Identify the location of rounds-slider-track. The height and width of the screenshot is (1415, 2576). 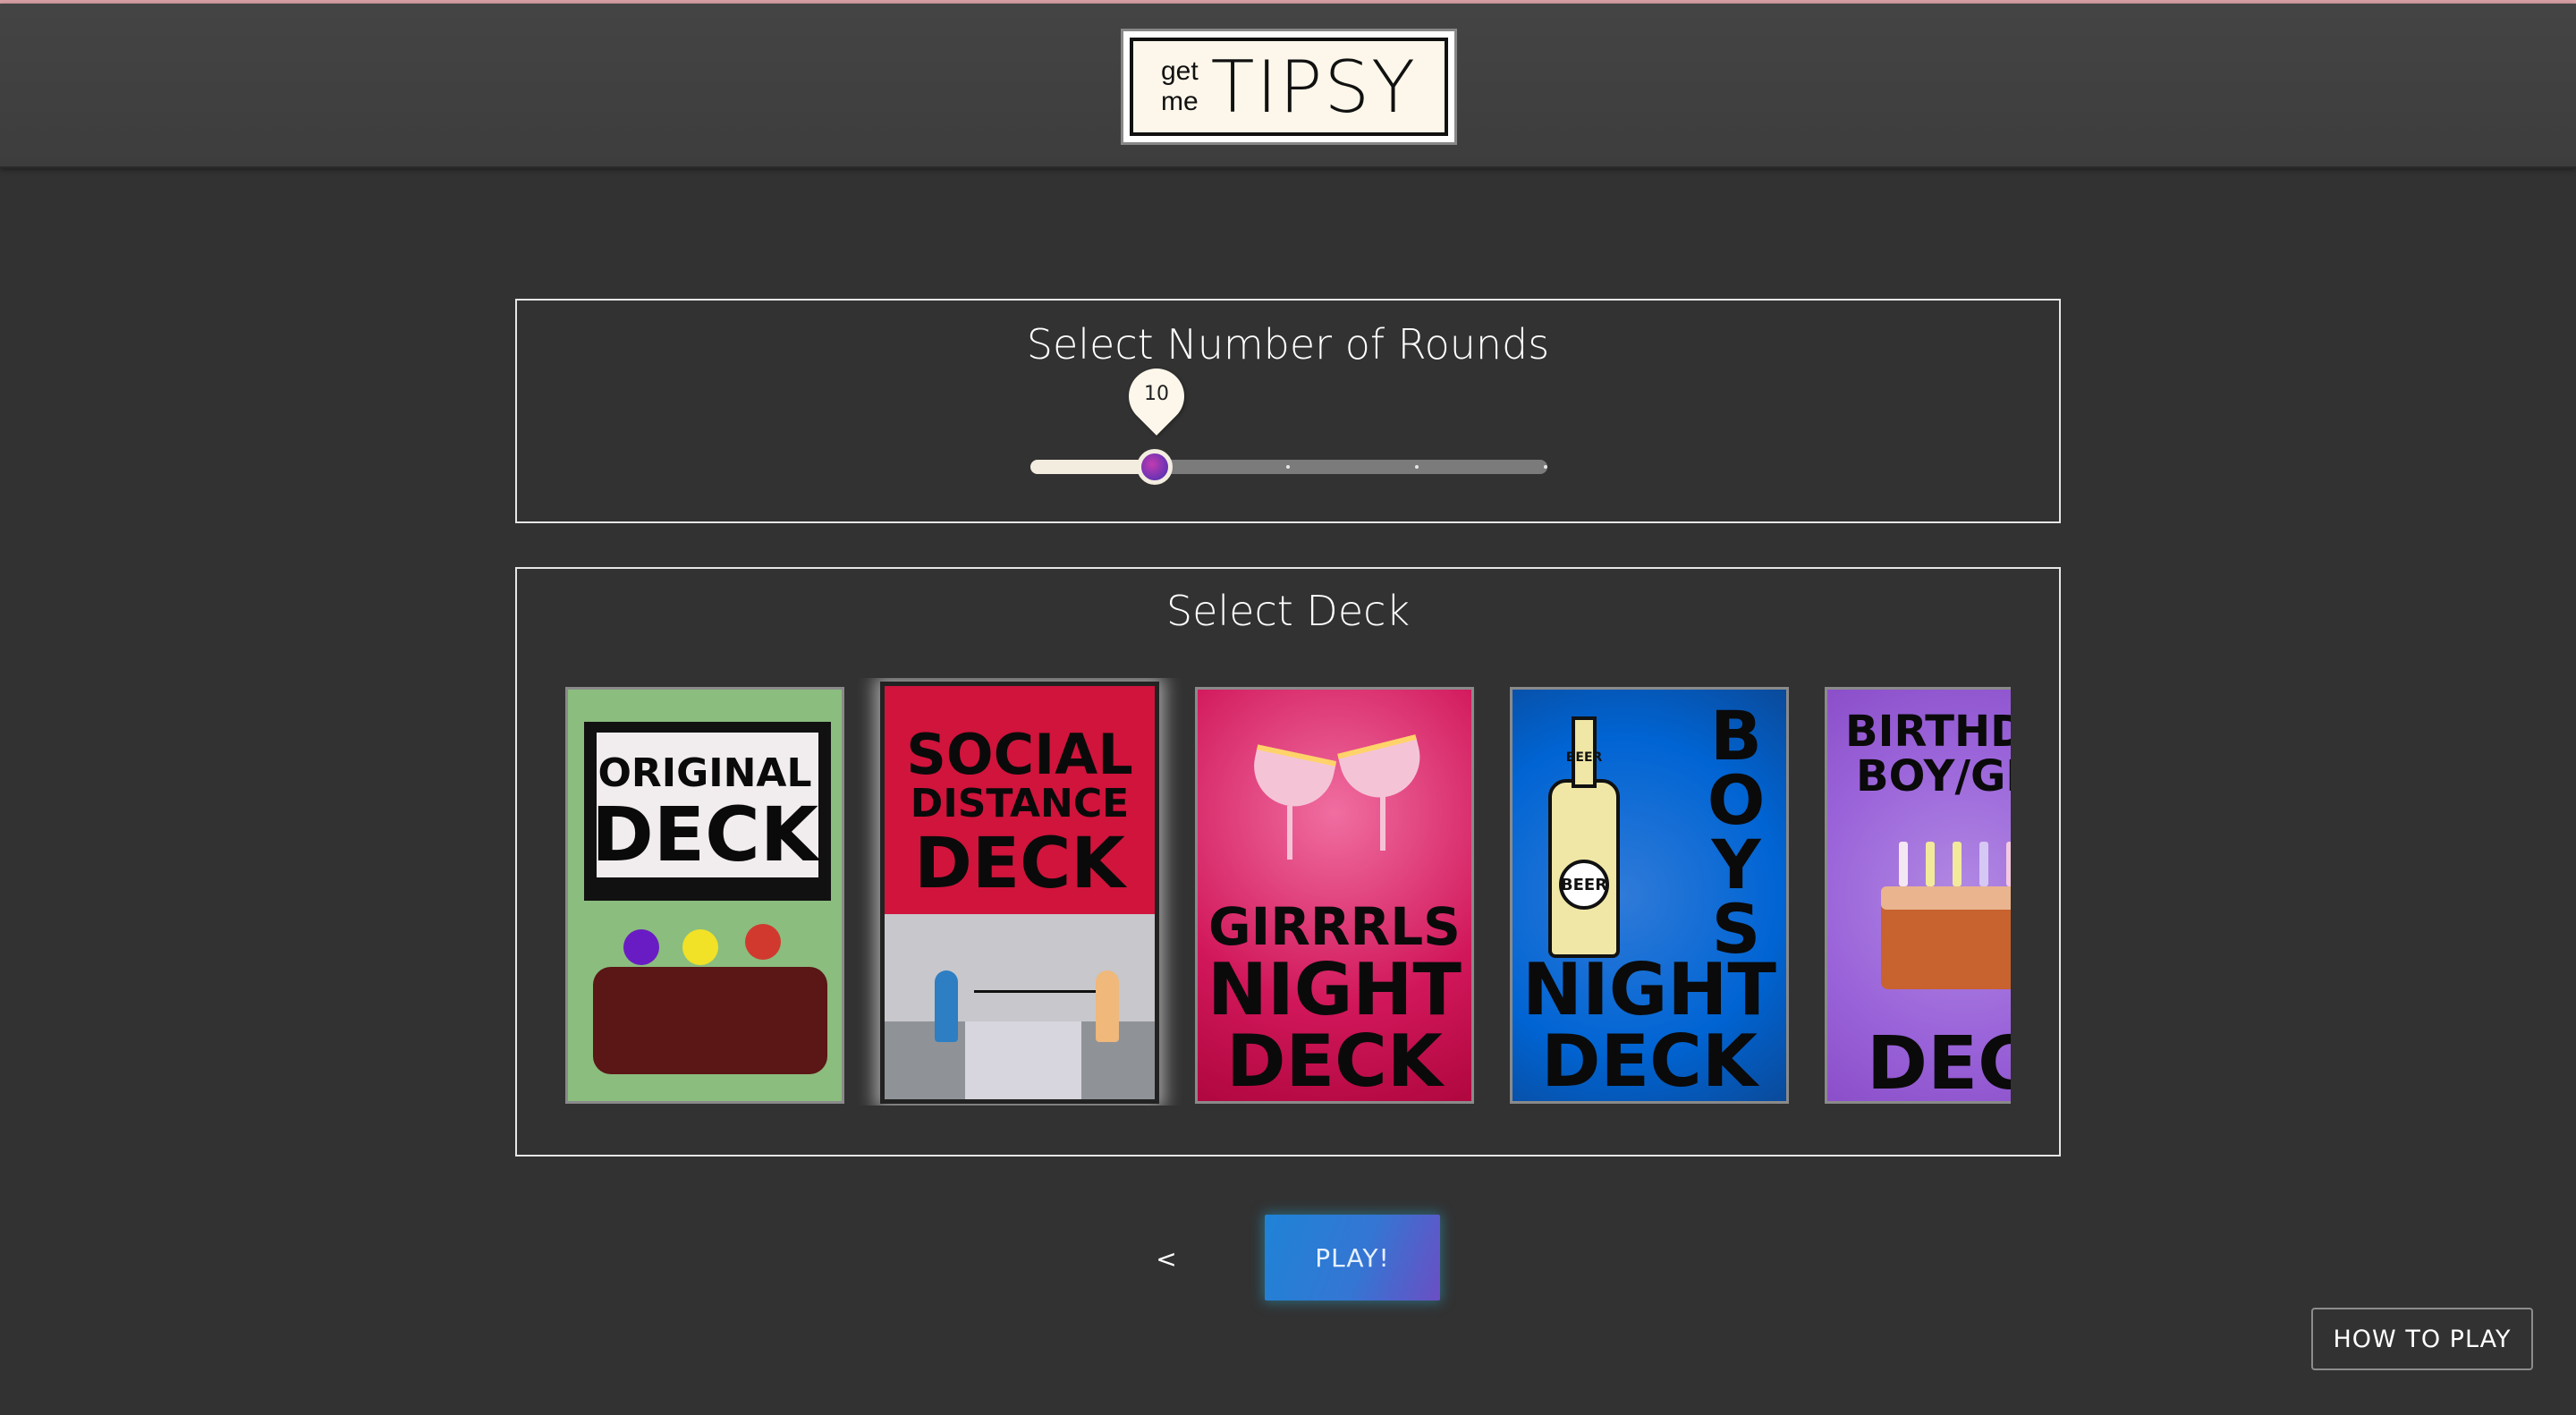
(1288, 467).